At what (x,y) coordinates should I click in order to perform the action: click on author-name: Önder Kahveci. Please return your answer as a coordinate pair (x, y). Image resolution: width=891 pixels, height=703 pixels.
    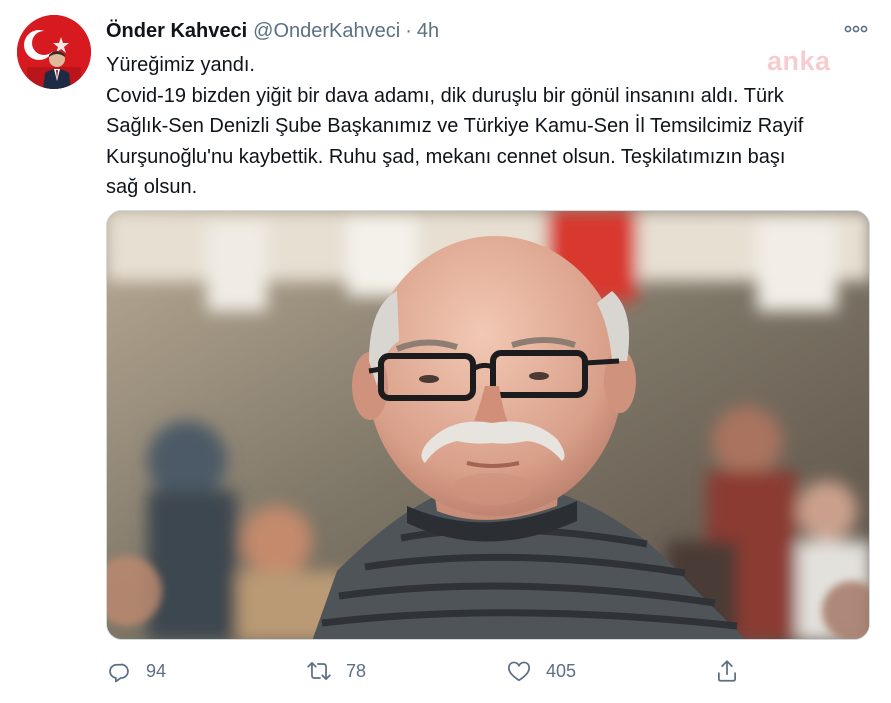
    Looking at the image, I should click on (176, 31).